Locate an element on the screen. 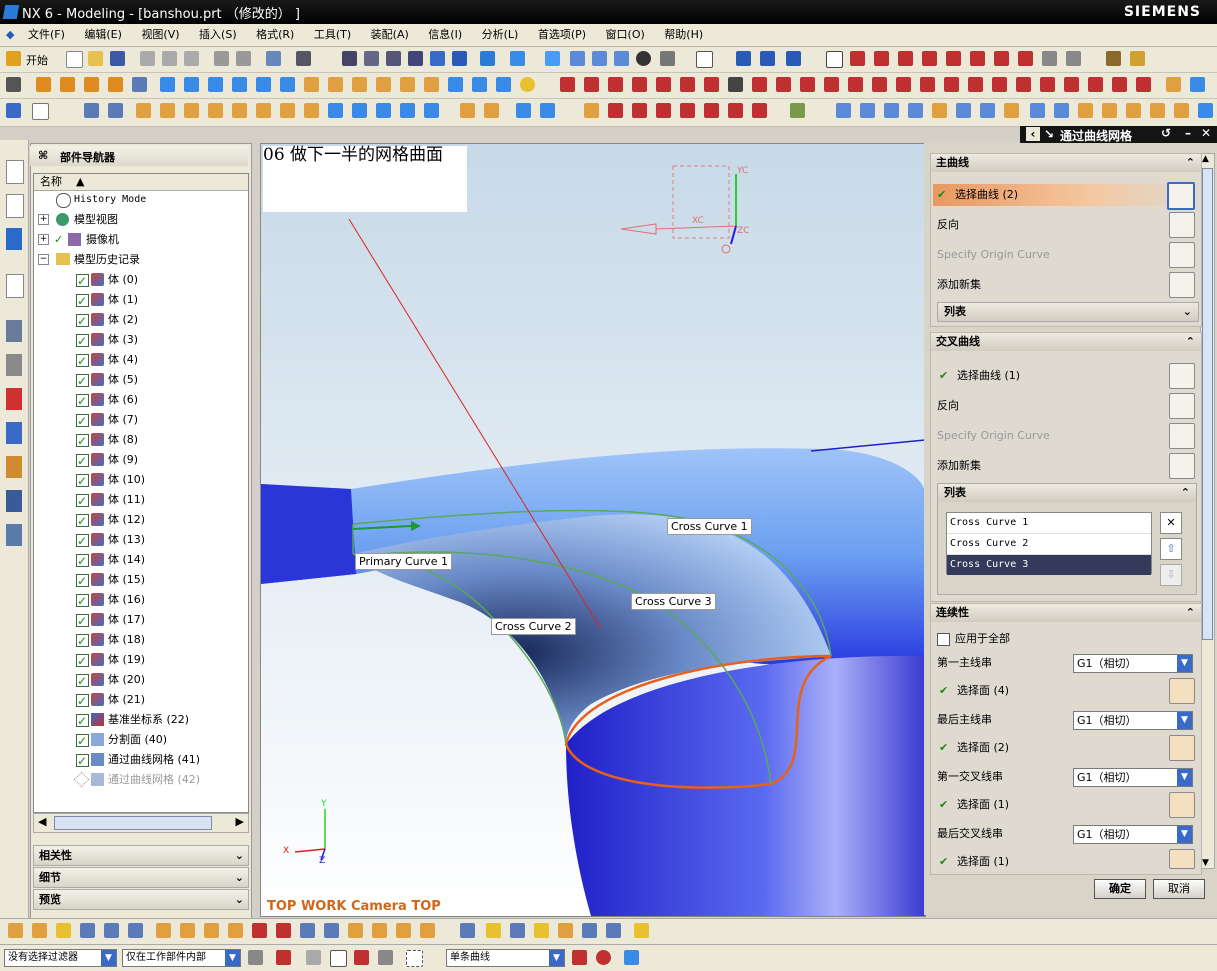 The height and width of the screenshot is (971, 1217). scroll-up-icon: ▲ is located at coordinates (1205, 159).